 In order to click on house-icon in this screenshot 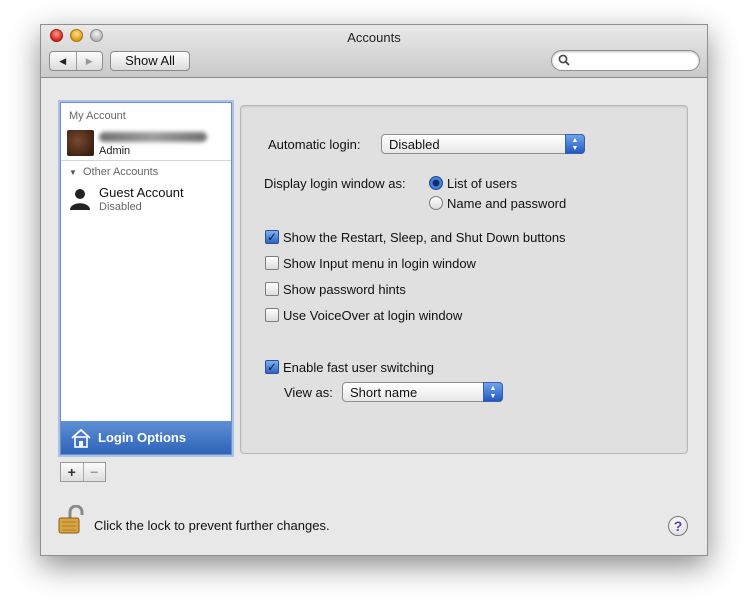, I will do `click(81, 438)`.